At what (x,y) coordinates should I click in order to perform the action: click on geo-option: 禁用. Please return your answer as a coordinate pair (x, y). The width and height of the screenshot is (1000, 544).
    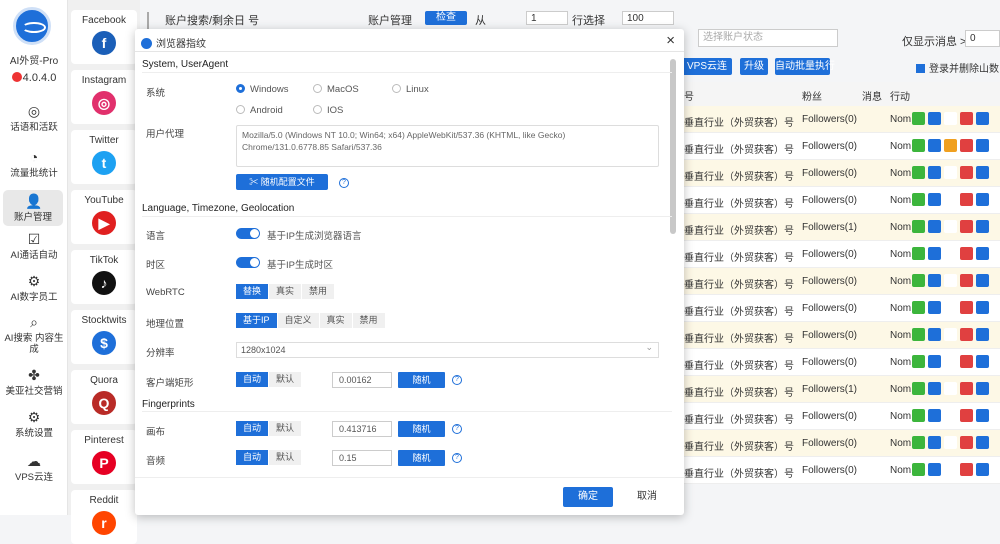
    Looking at the image, I should click on (369, 320).